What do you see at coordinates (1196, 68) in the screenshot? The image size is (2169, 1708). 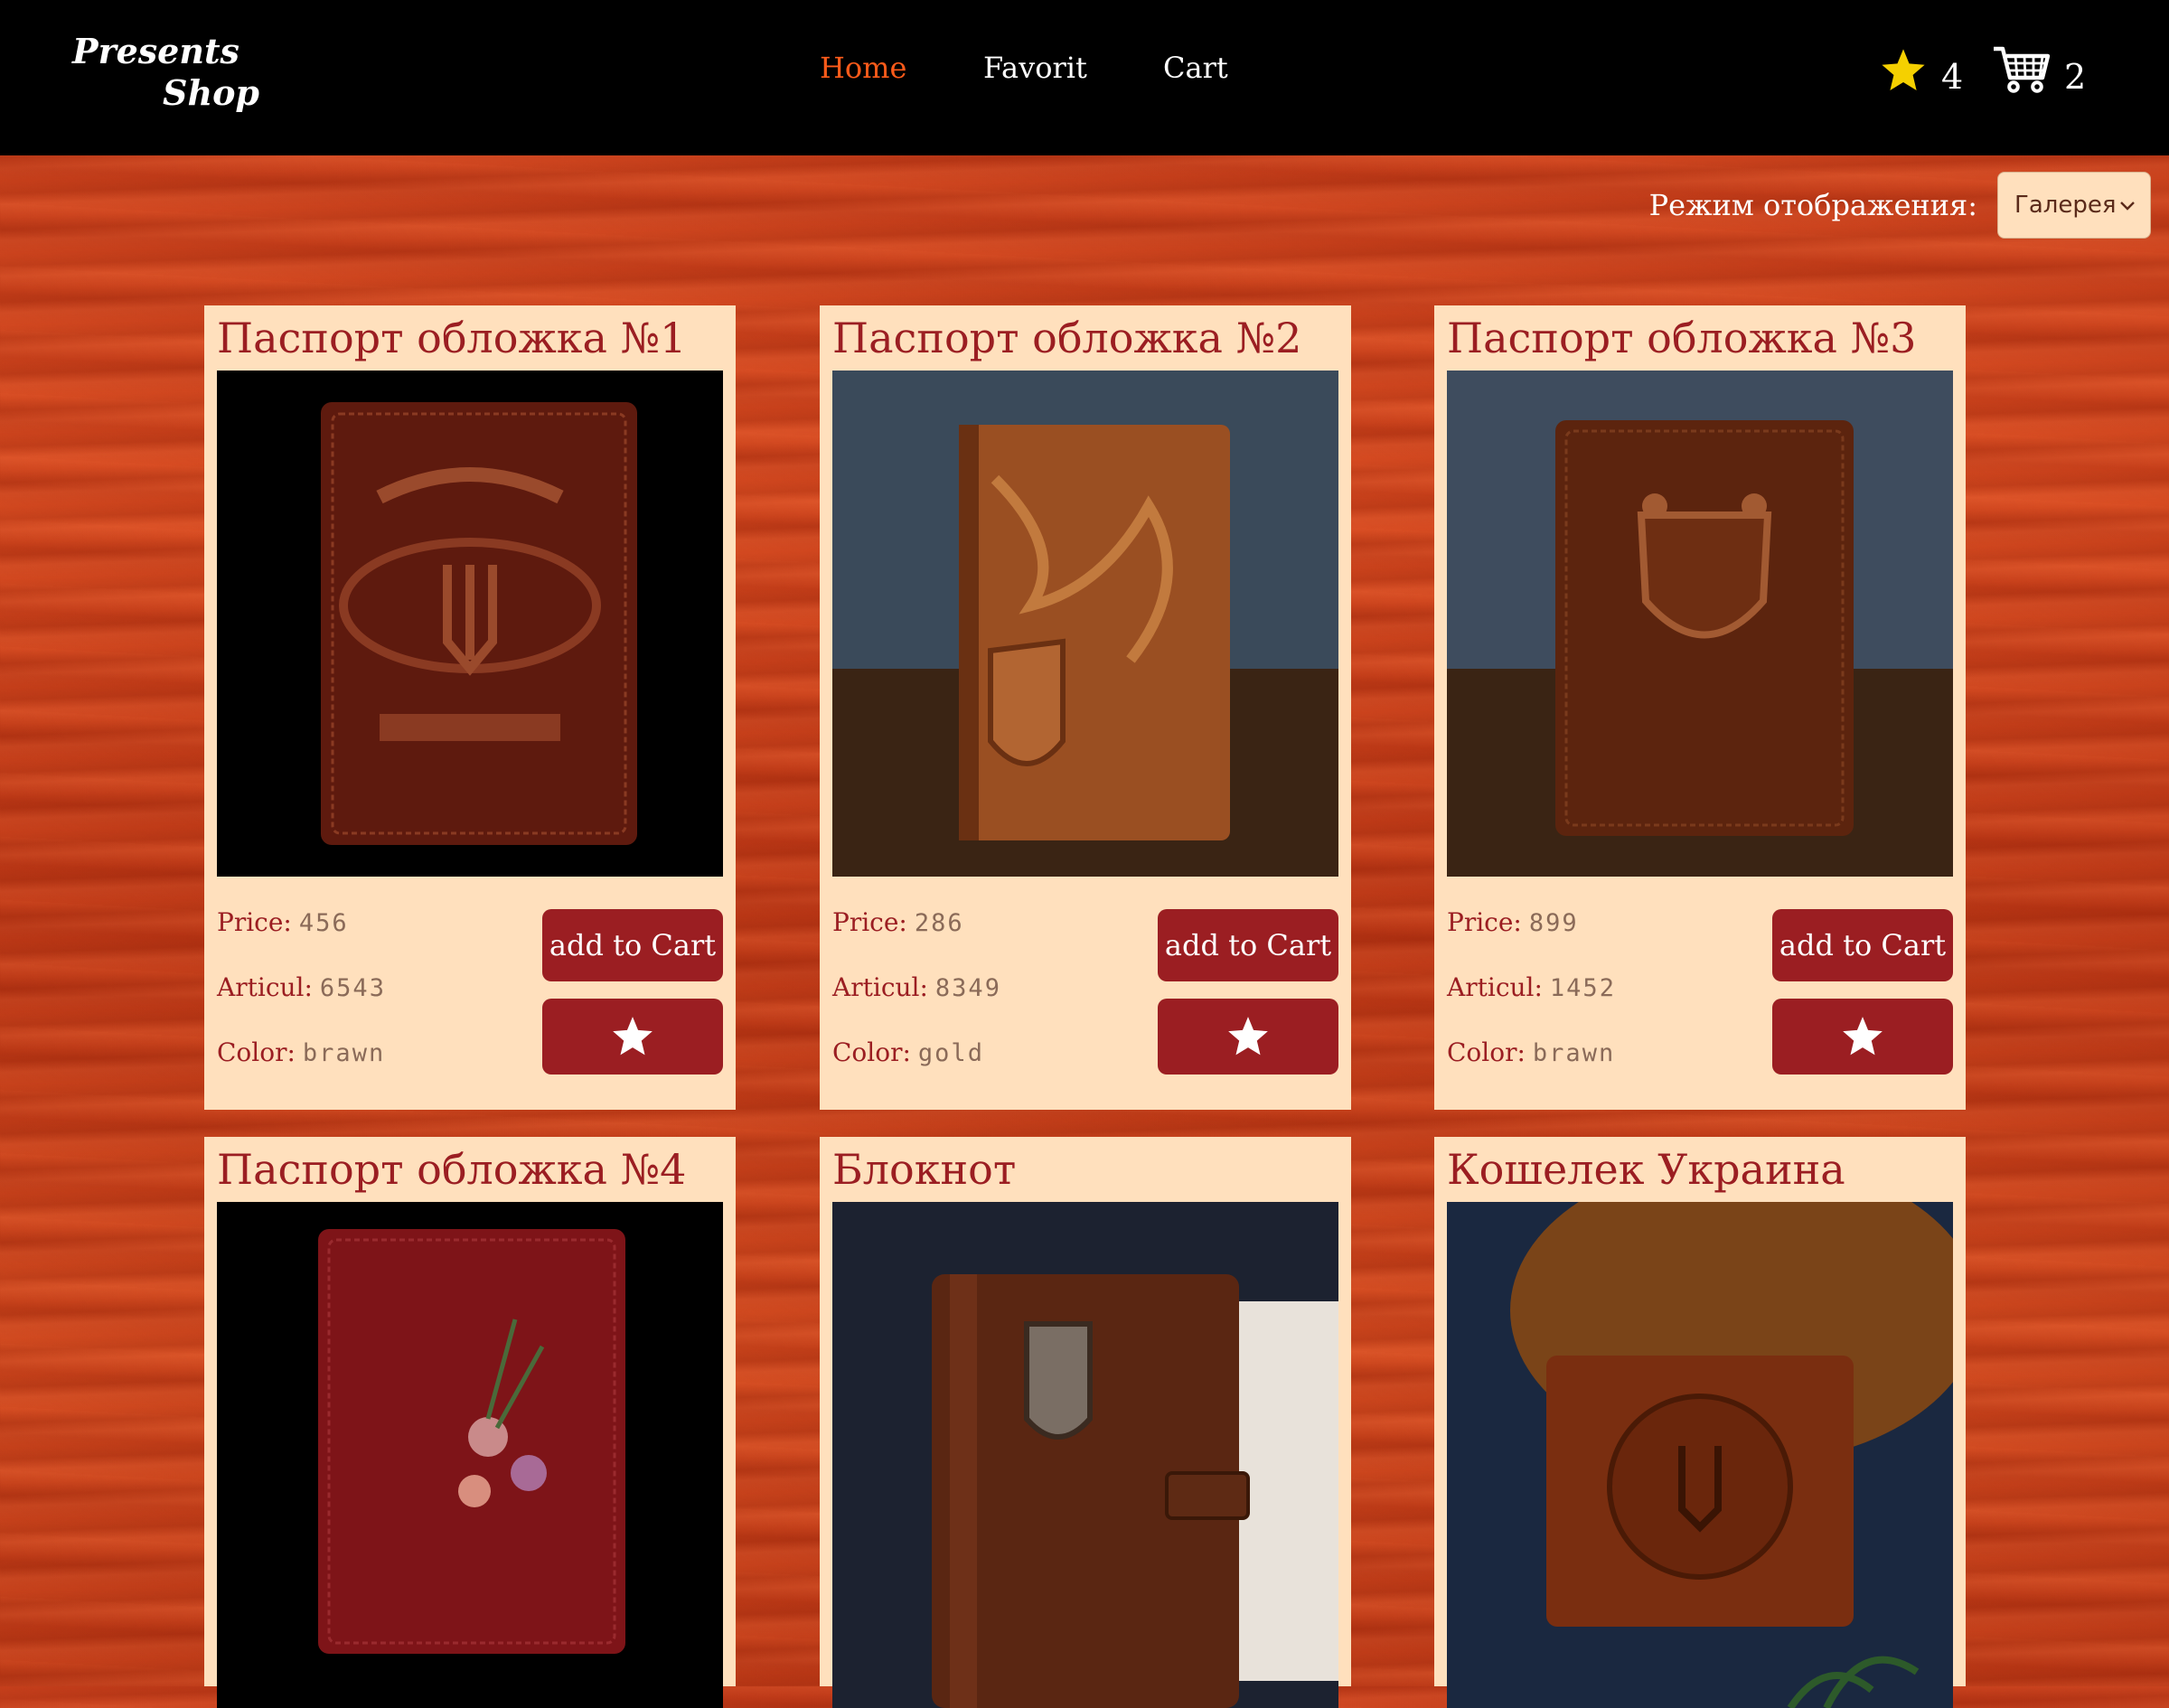 I see `nav-cart: Cart` at bounding box center [1196, 68].